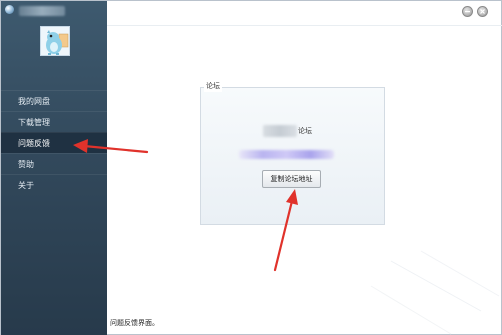  Describe the element at coordinates (42, 11) in the screenshot. I see `app-title-redacted` at that location.